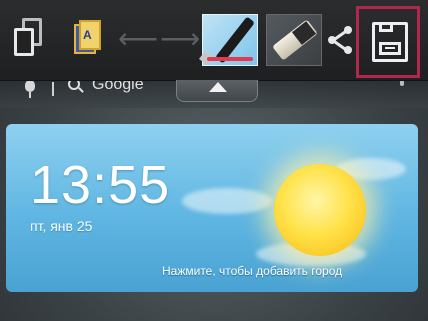 This screenshot has height=321, width=428. What do you see at coordinates (227, 201) in the screenshot?
I see `cloud-decoration` at bounding box center [227, 201].